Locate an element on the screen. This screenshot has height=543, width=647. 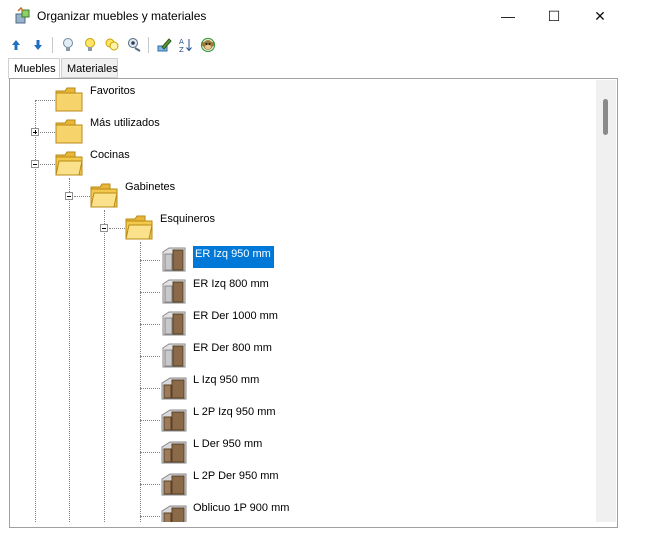
svg-text: A is located at coordinates (181, 42).